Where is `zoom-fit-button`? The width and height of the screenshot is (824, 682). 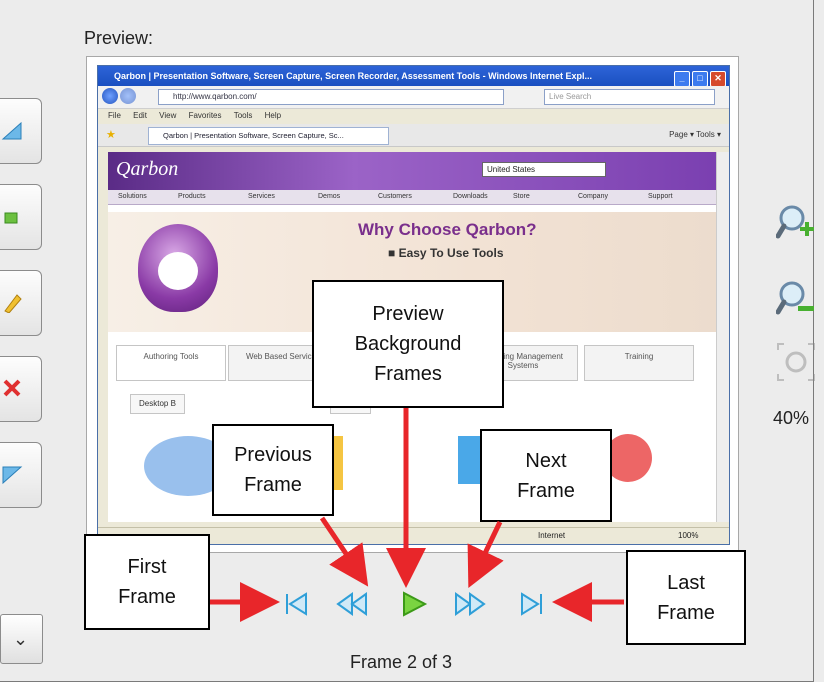
zoom-fit-button is located at coordinates (796, 362).